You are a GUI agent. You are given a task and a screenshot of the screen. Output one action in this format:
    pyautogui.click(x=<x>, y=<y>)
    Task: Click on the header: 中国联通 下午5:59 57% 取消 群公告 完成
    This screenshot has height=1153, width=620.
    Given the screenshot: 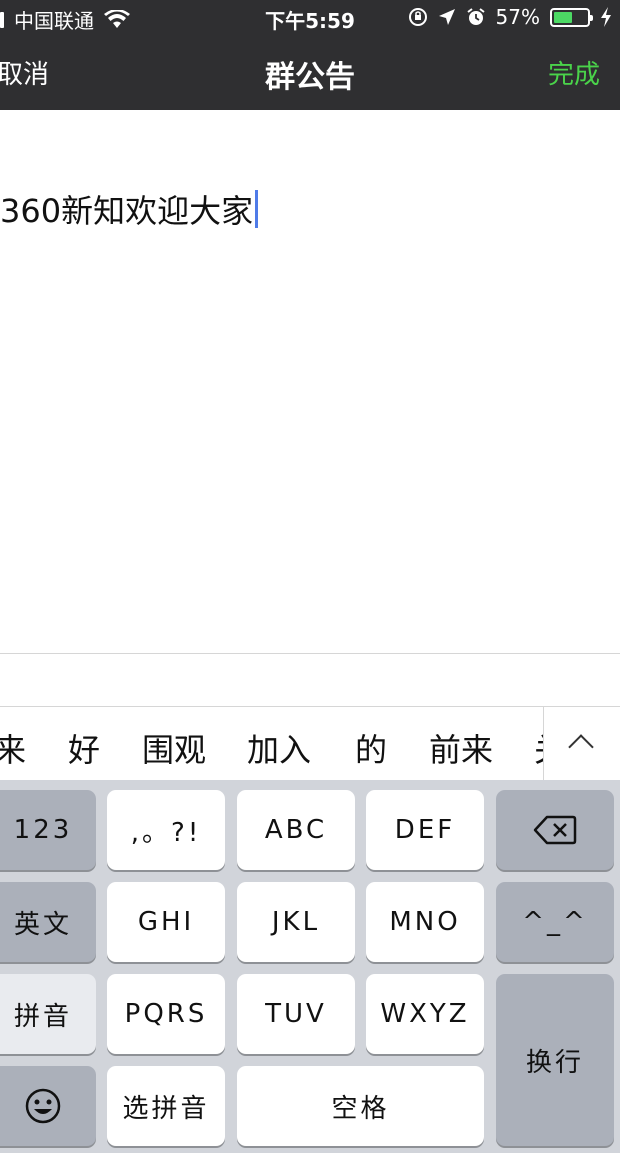 What is the action you would take?
    pyautogui.click(x=310, y=55)
    